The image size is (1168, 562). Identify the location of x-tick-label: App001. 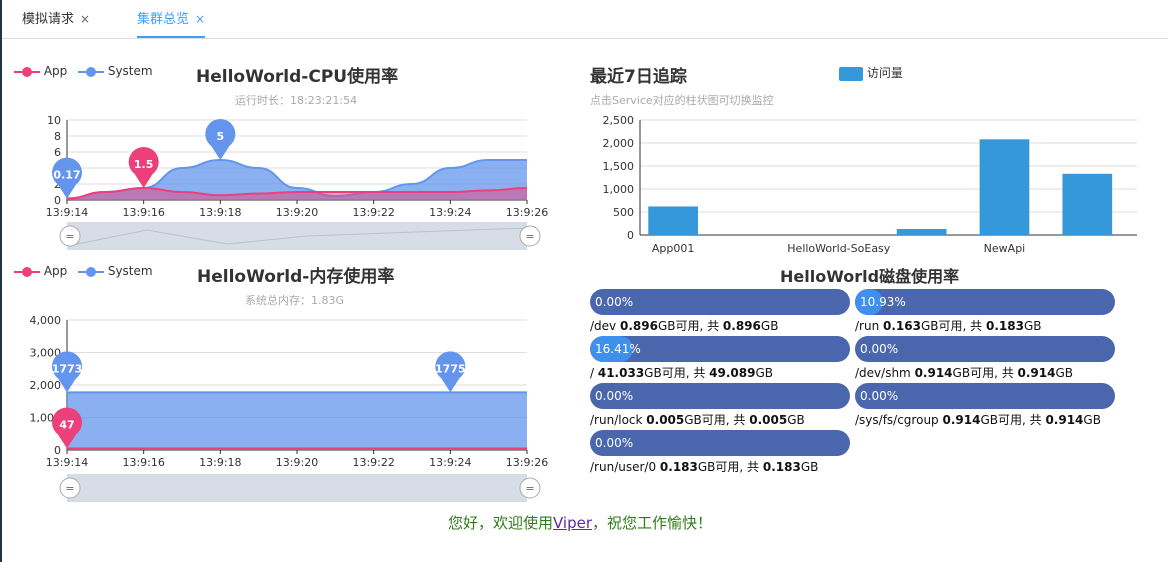
(673, 248).